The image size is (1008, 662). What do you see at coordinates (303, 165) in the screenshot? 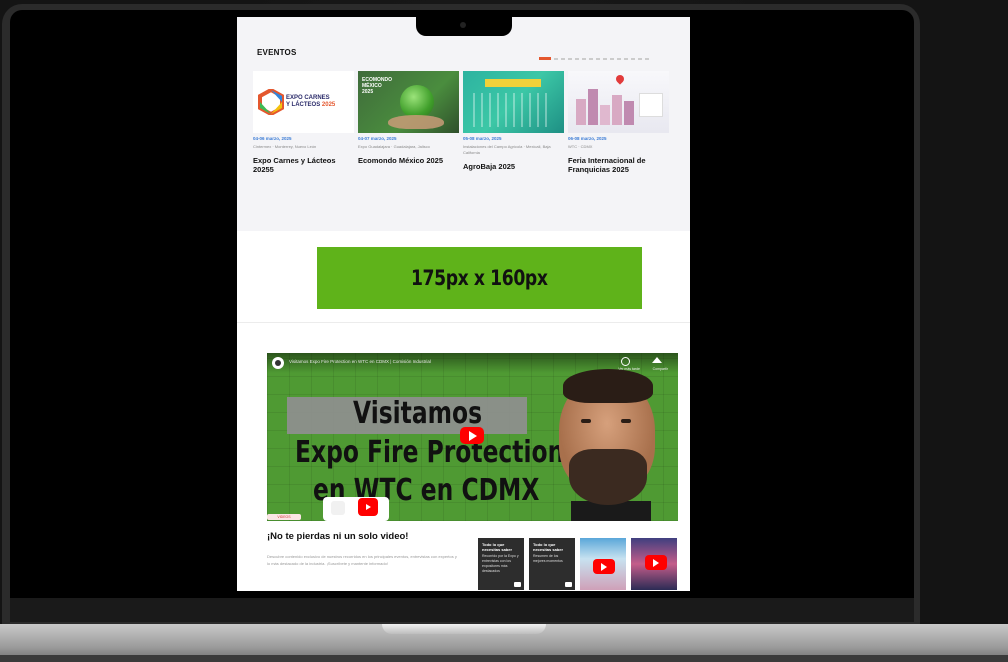
I see `event-name: Expo Carnes y Lácteos 20255` at bounding box center [303, 165].